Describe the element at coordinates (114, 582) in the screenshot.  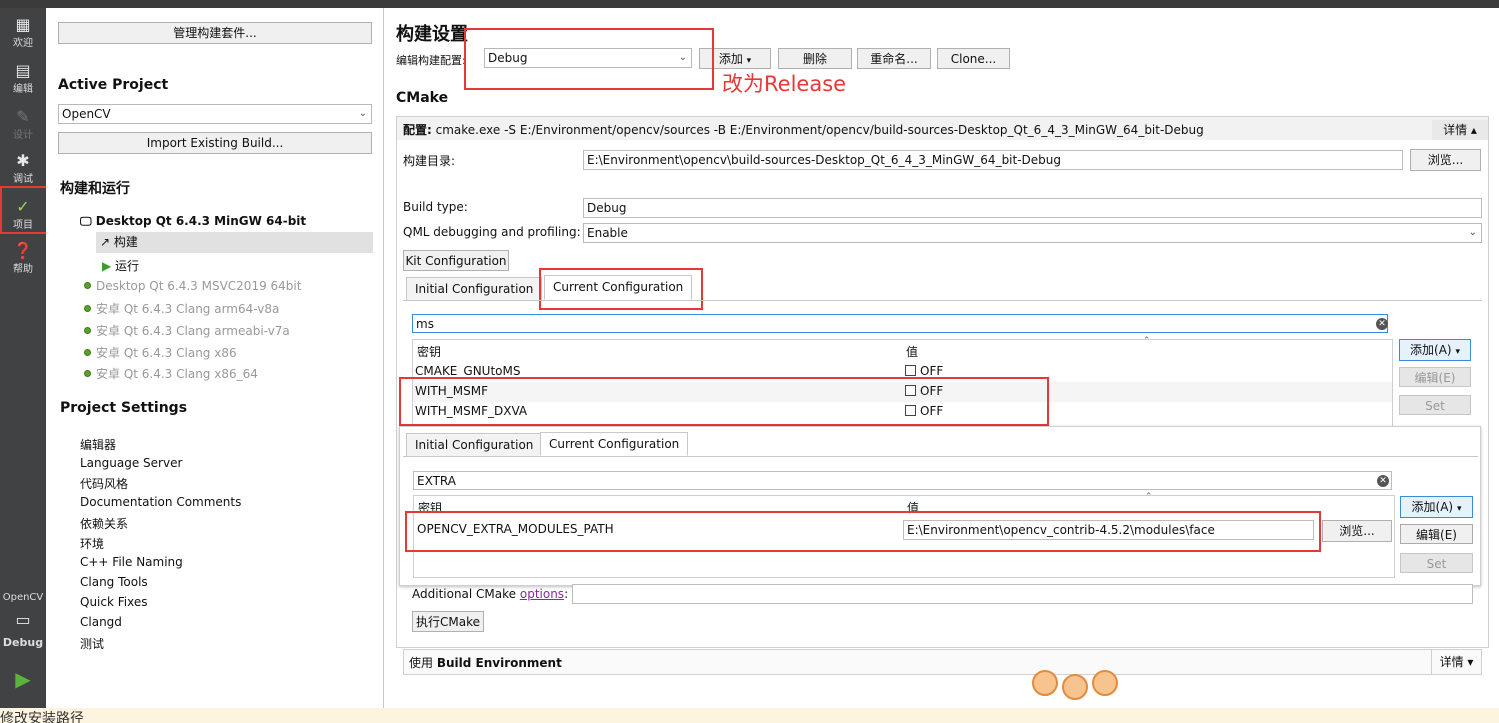
I see `settings-item: Clang Tools` at that location.